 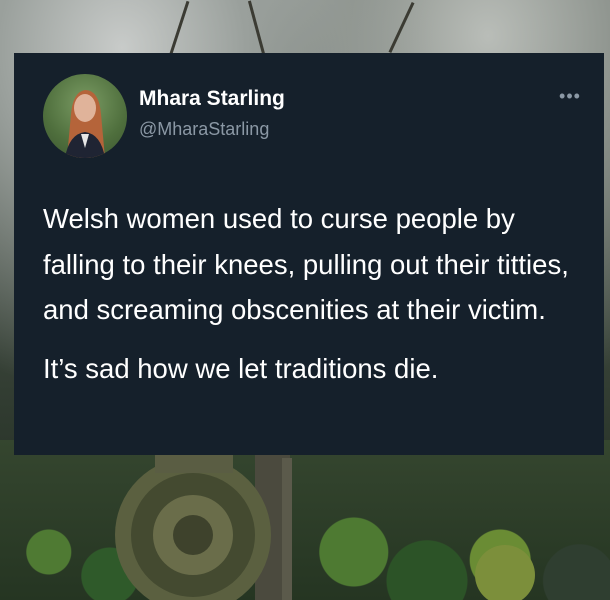 What do you see at coordinates (85, 124) in the screenshot?
I see `profile-photo` at bounding box center [85, 124].